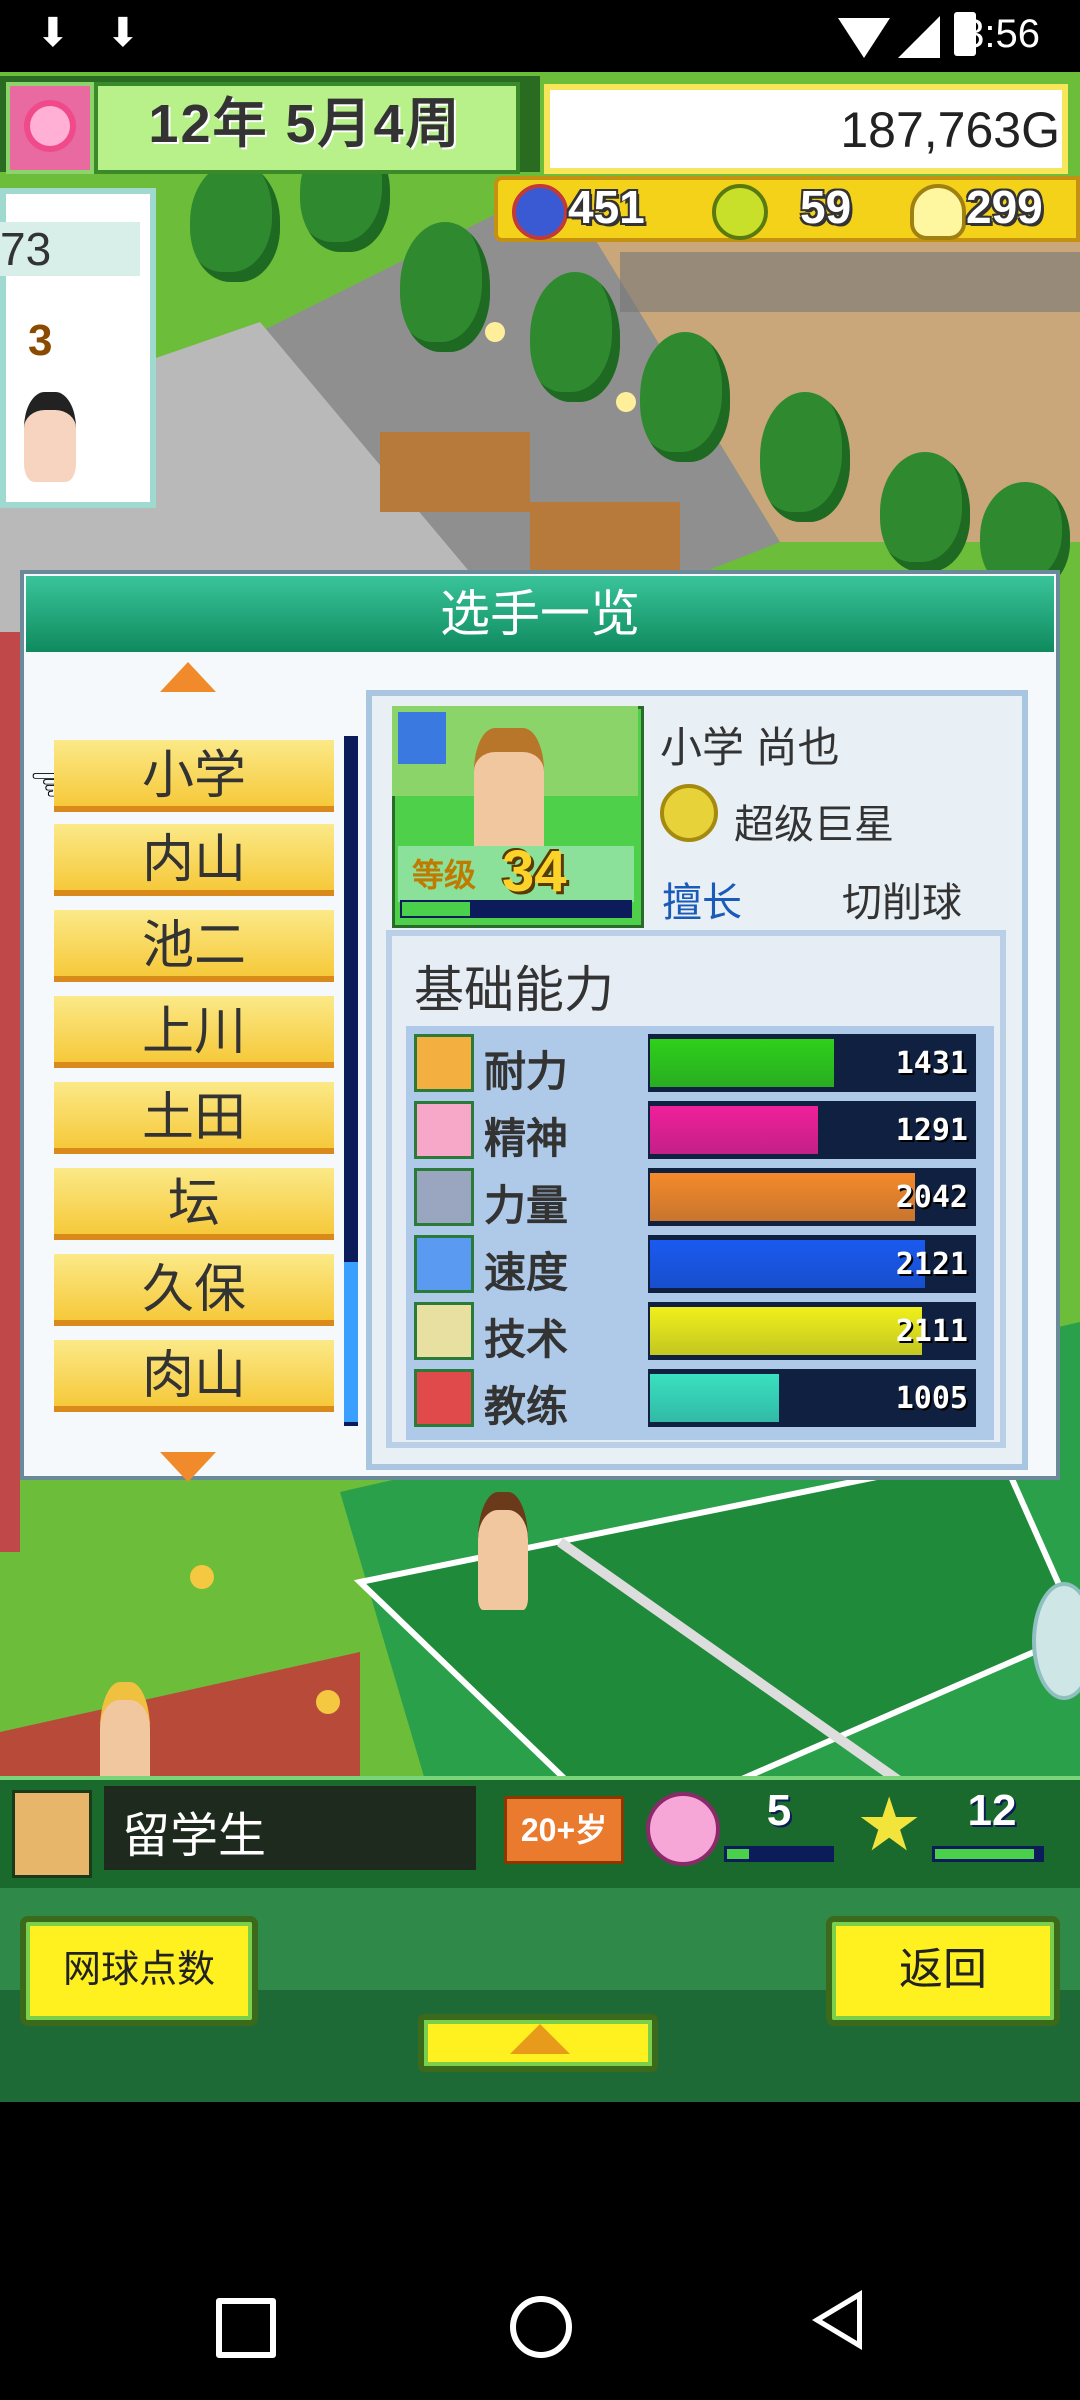  What do you see at coordinates (194, 1204) in the screenshot?
I see `player-list-item: 坛` at bounding box center [194, 1204].